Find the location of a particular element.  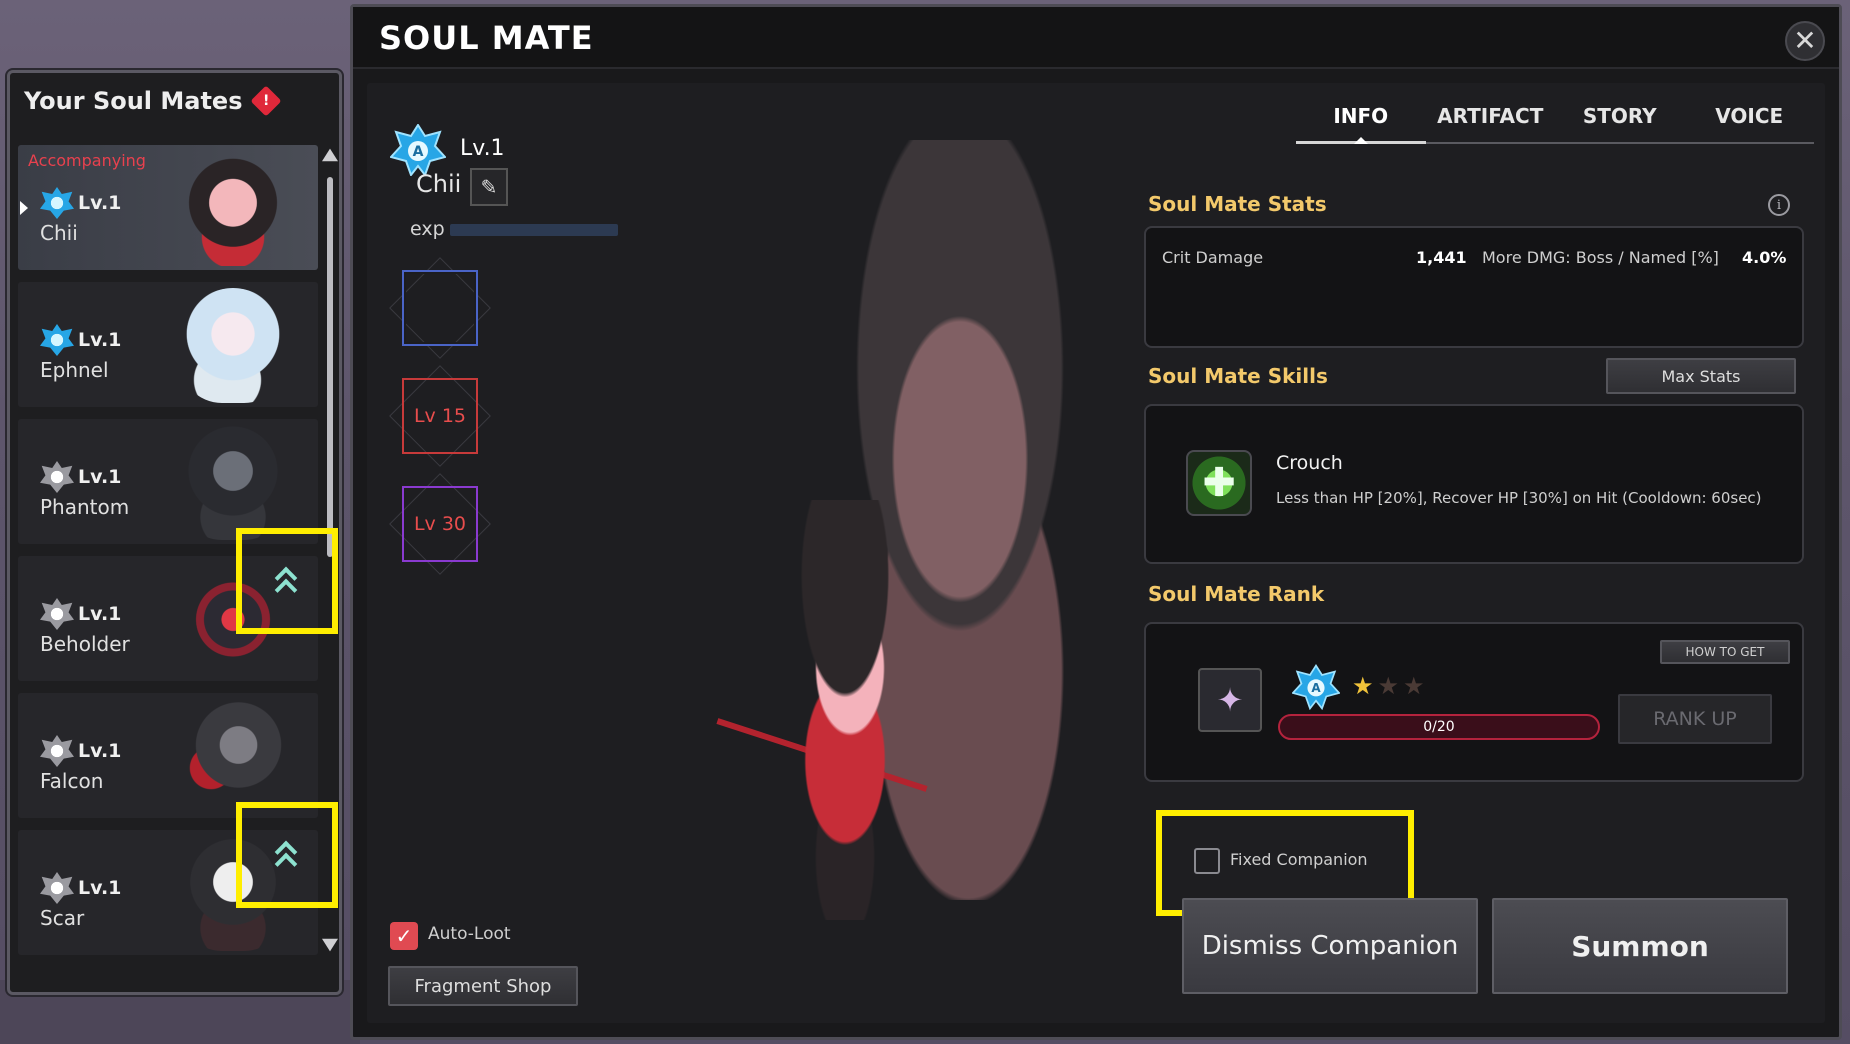

heal-cross-icon: ✚ is located at coordinates (1219, 483).